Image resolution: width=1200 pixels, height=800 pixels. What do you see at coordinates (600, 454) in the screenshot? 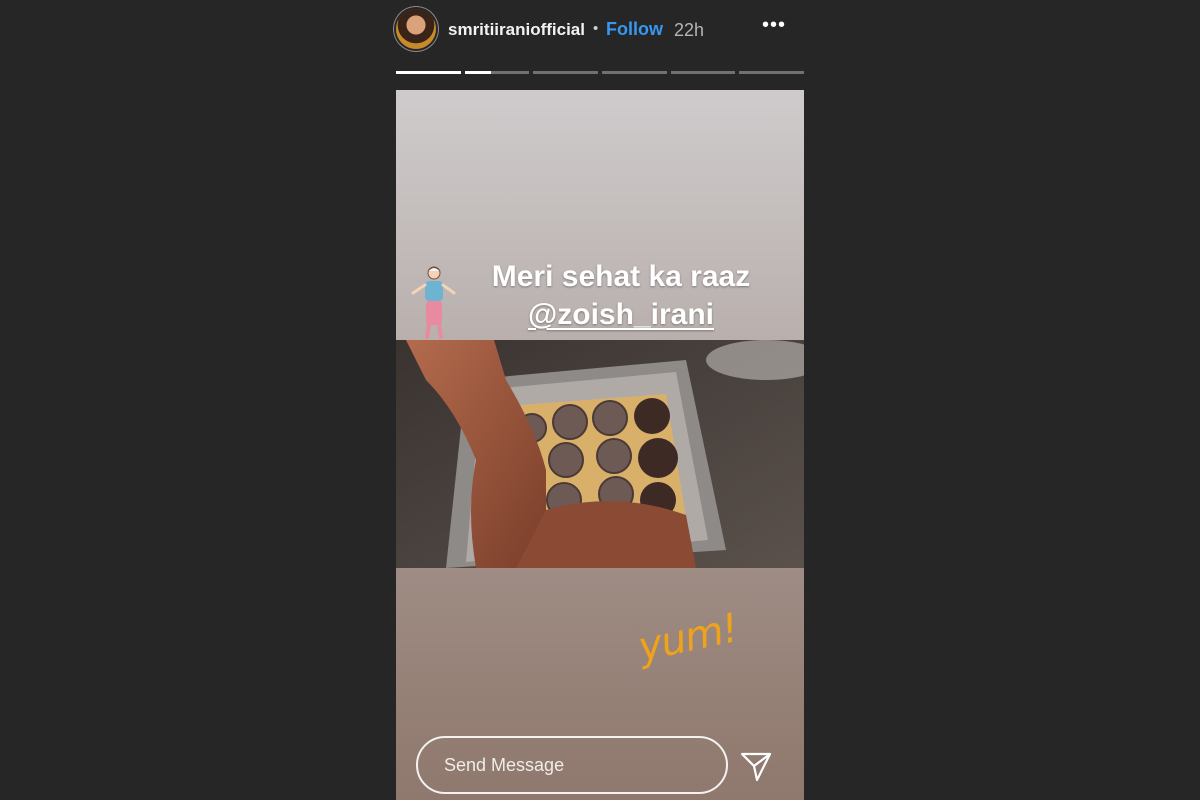
I see `story-photo` at bounding box center [600, 454].